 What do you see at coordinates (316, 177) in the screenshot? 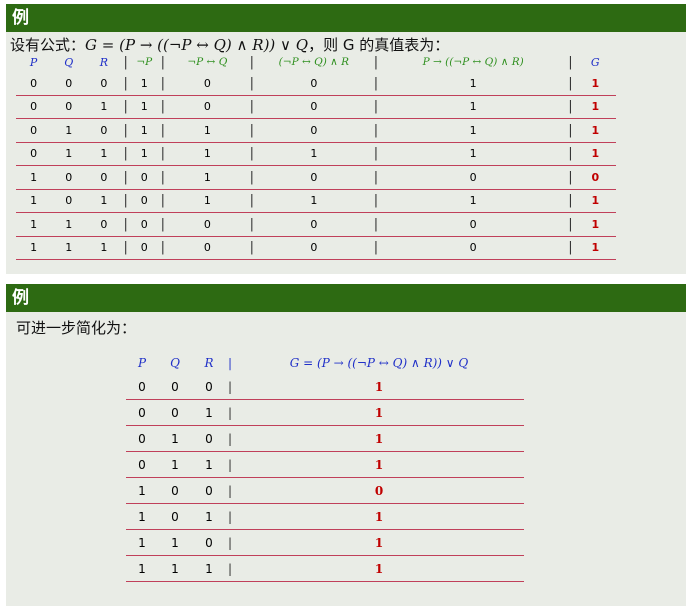
I see `table-row: 1 0 0 | 0 | 1 | 0 | 0 | 0` at bounding box center [316, 177].